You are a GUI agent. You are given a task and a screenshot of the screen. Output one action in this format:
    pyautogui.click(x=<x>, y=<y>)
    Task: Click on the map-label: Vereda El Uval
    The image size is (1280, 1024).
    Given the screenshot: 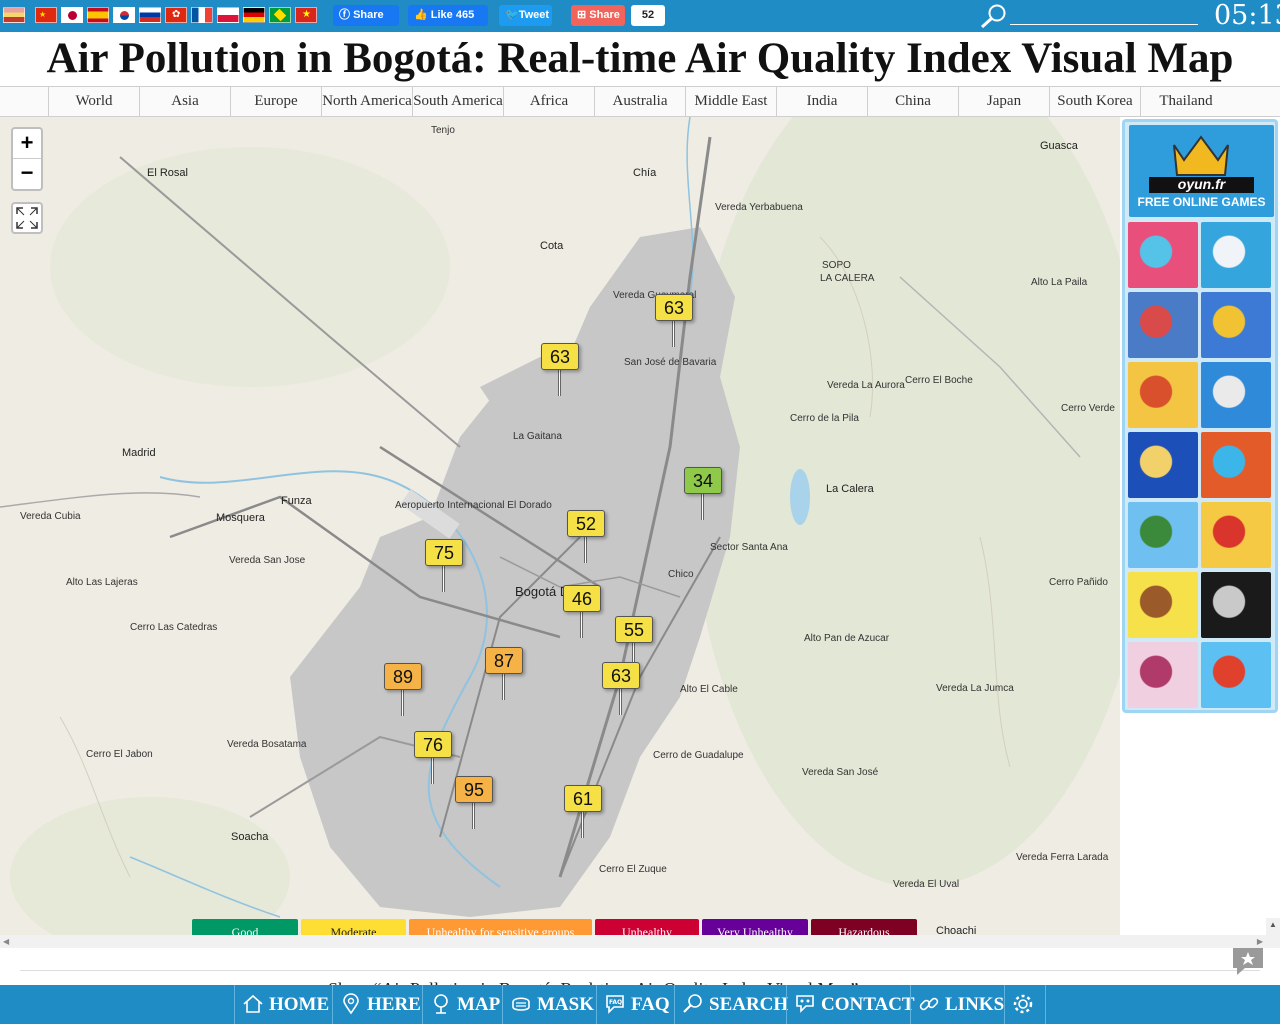 What is the action you would take?
    pyautogui.click(x=926, y=884)
    